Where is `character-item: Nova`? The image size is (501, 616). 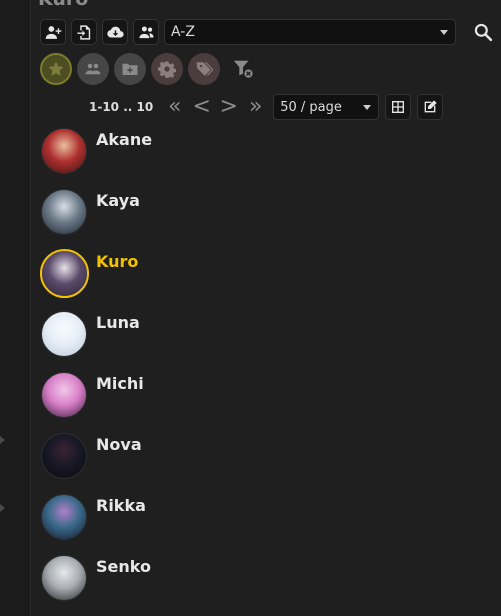
character-item: Nova is located at coordinates (260, 461).